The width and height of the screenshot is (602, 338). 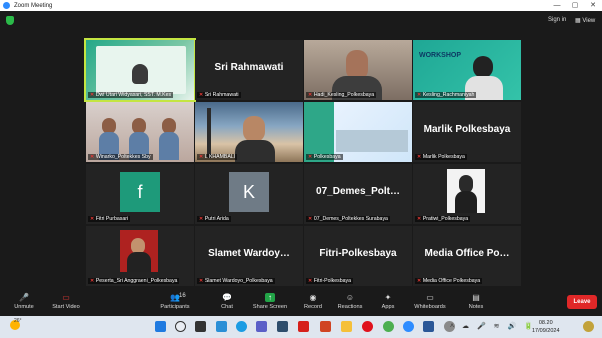 I want to click on apps-label: Apps, so click(x=388, y=307).